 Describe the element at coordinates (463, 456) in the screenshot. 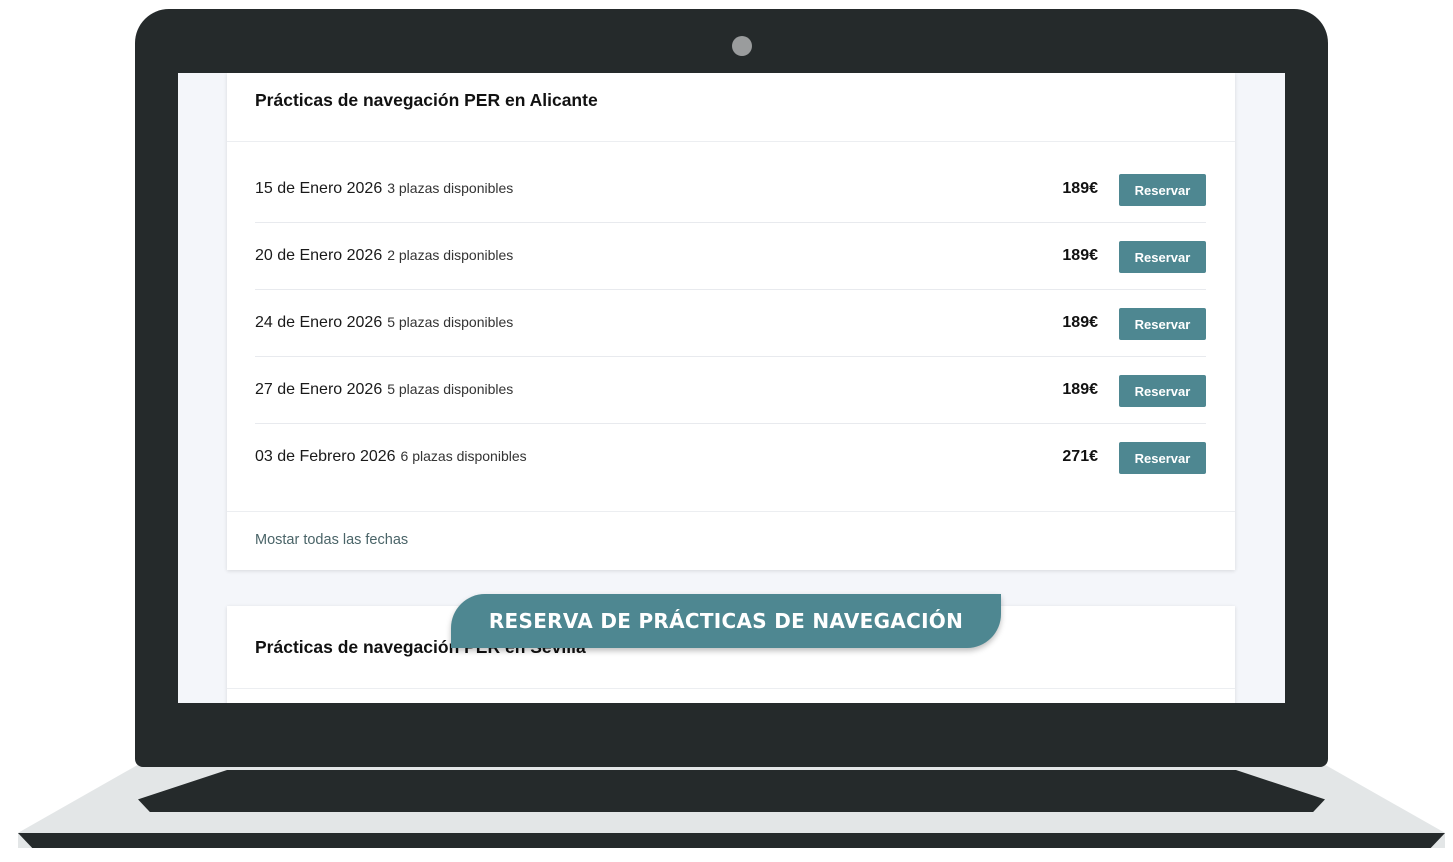

I see `spots-available: 6 plazas disponibles` at that location.